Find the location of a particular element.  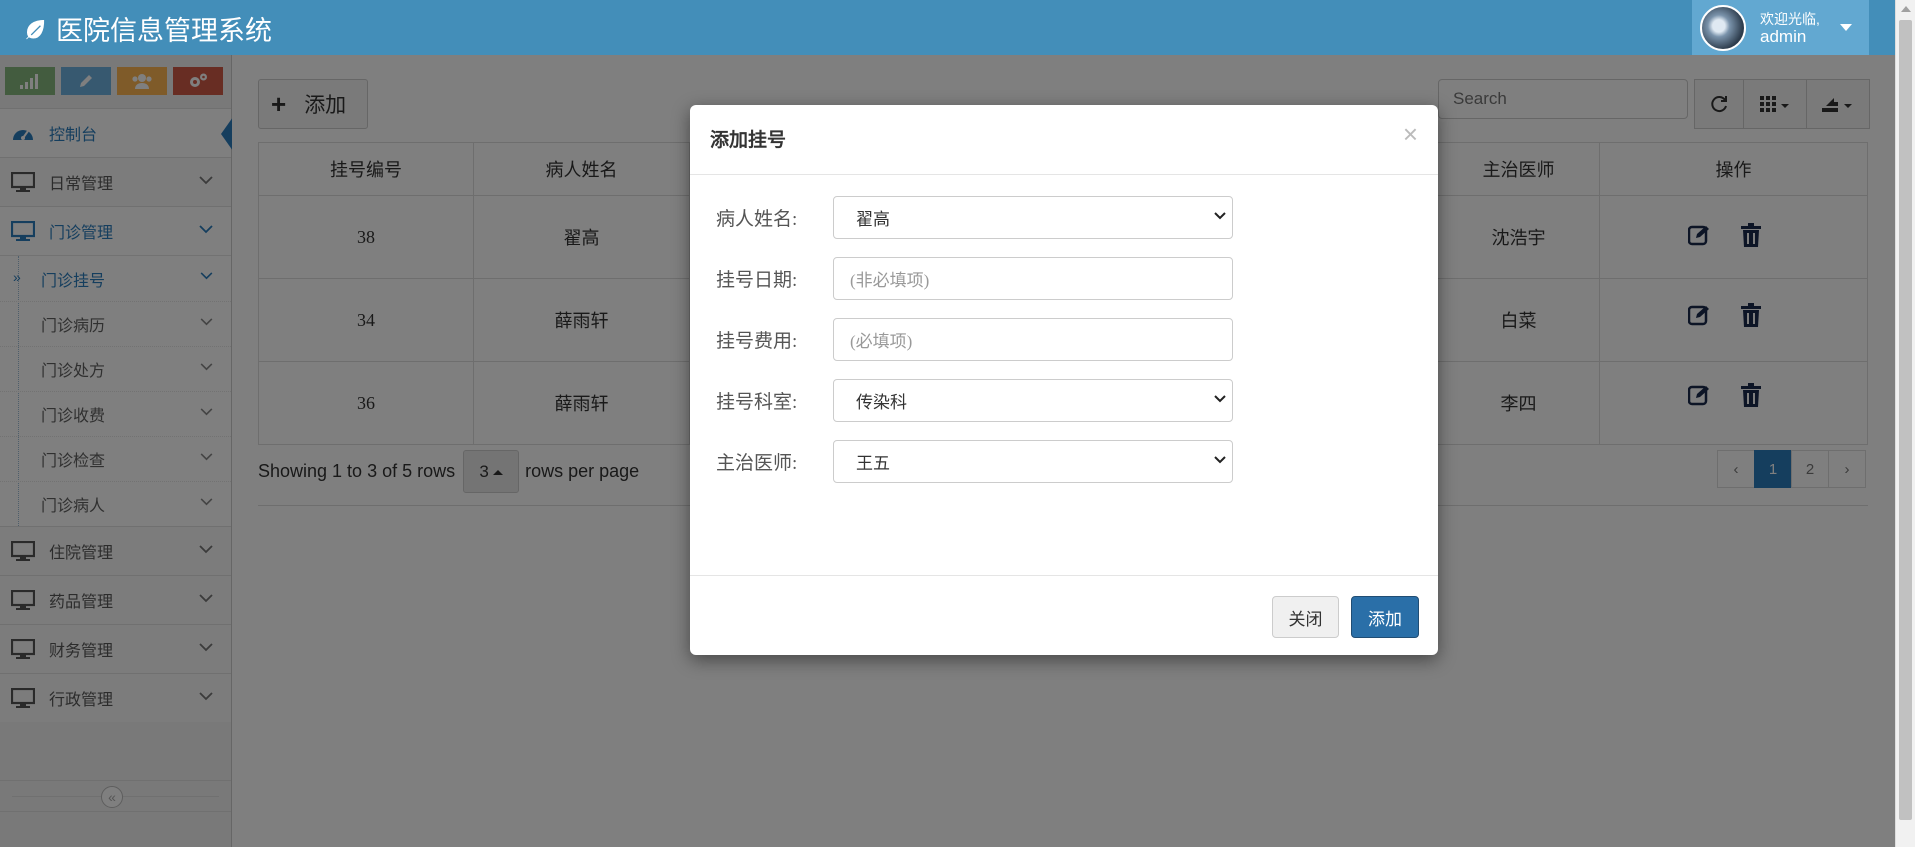

form-row-fee: 挂号费用: (必填项) is located at coordinates (974, 339).